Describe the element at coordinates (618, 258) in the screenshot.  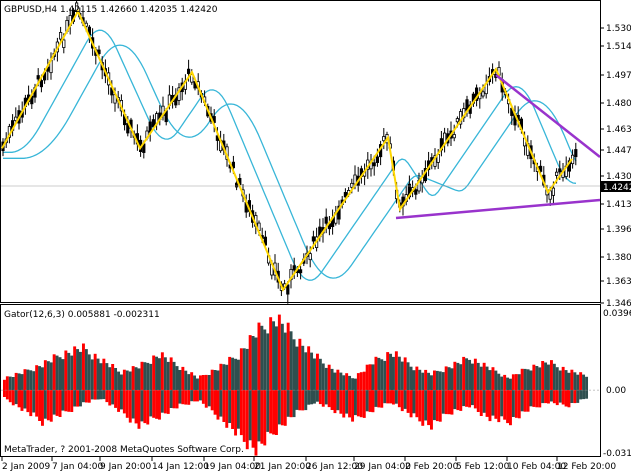
I see `price-tick-label: 1.38010` at that location.